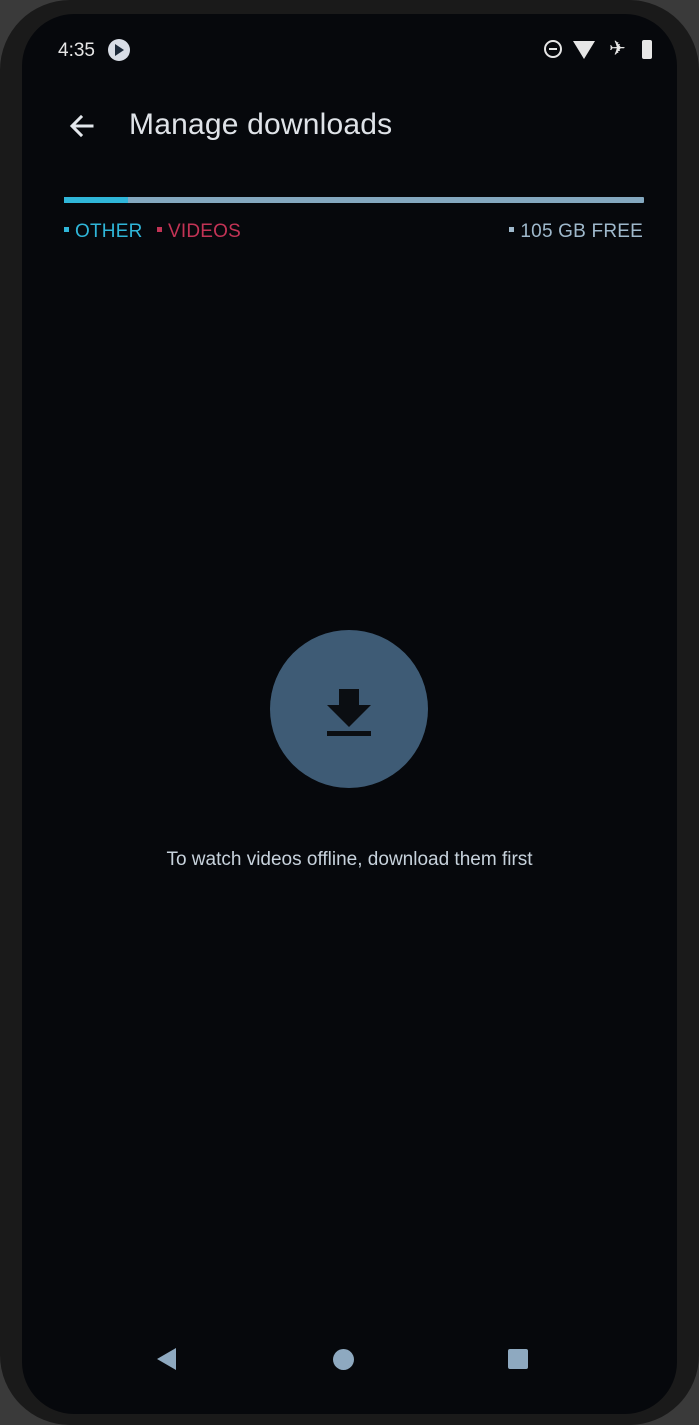 This screenshot has height=1425, width=699. What do you see at coordinates (261, 124) in the screenshot?
I see `page-title: Manage downloads` at bounding box center [261, 124].